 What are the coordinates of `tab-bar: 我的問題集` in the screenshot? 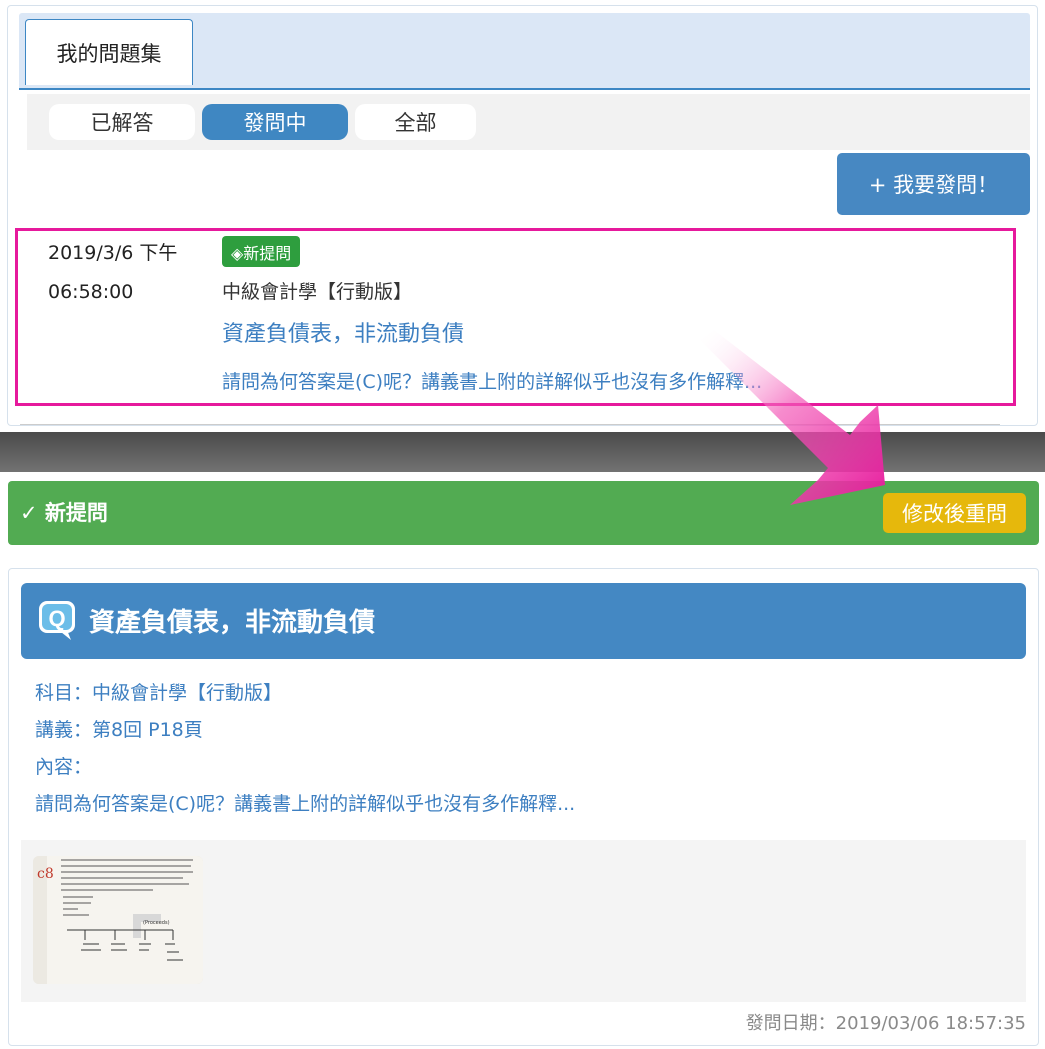 It's located at (524, 51).